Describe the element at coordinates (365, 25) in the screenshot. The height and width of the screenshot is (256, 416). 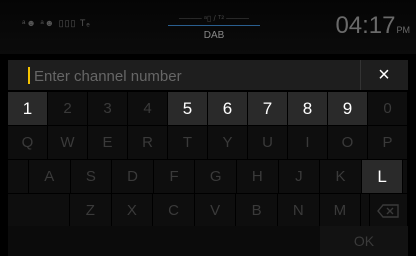
I see `clock-time: 04:17` at that location.